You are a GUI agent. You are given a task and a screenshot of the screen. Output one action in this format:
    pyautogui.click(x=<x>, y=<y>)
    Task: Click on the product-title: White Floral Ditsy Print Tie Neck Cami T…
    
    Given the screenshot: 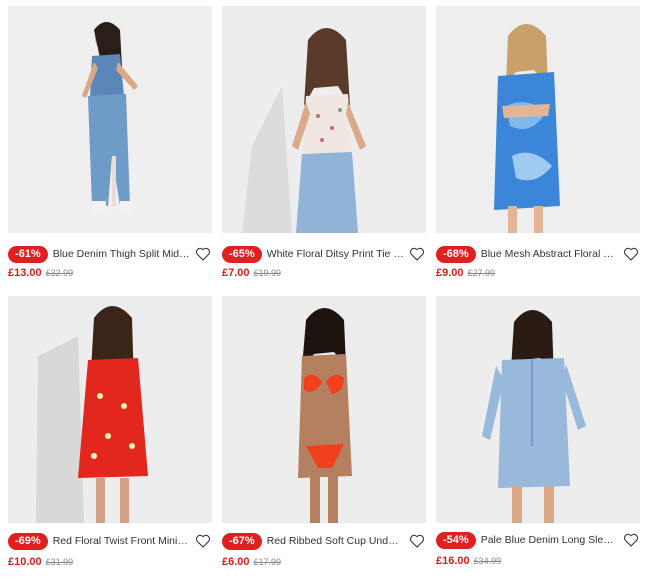 What is the action you would take?
    pyautogui.click(x=335, y=254)
    